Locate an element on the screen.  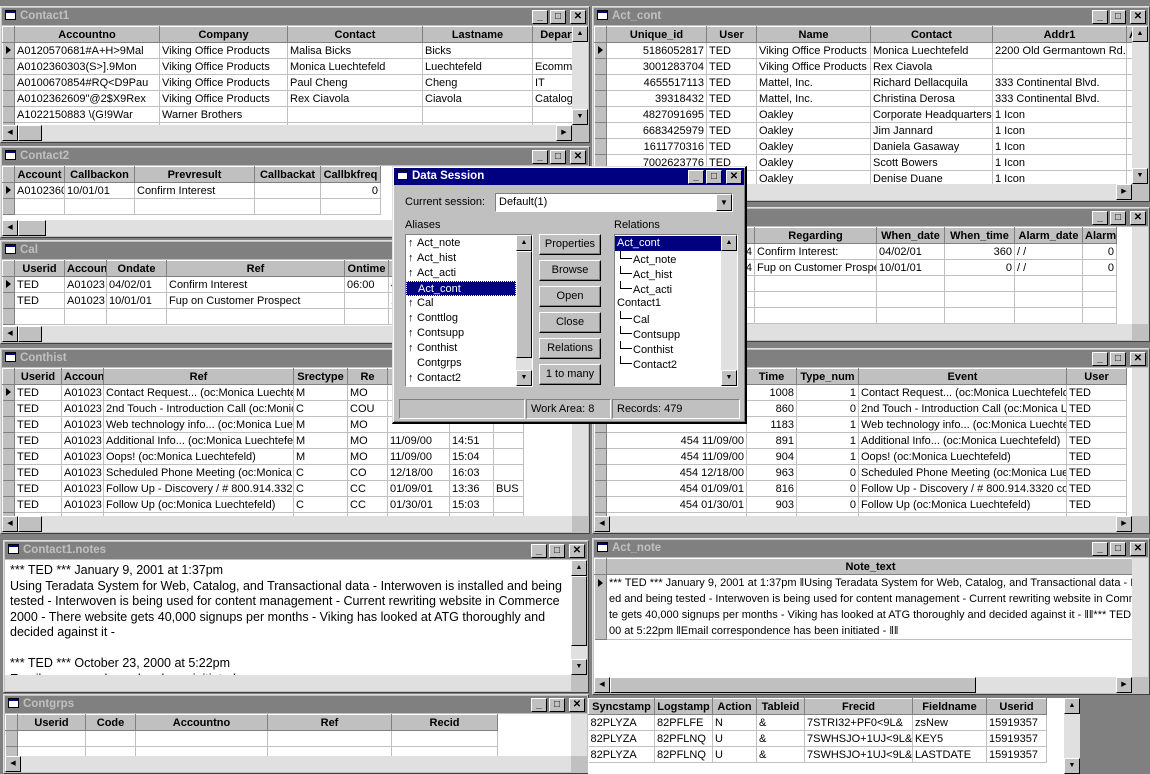
column-header: Ref is located at coordinates (329, 722).